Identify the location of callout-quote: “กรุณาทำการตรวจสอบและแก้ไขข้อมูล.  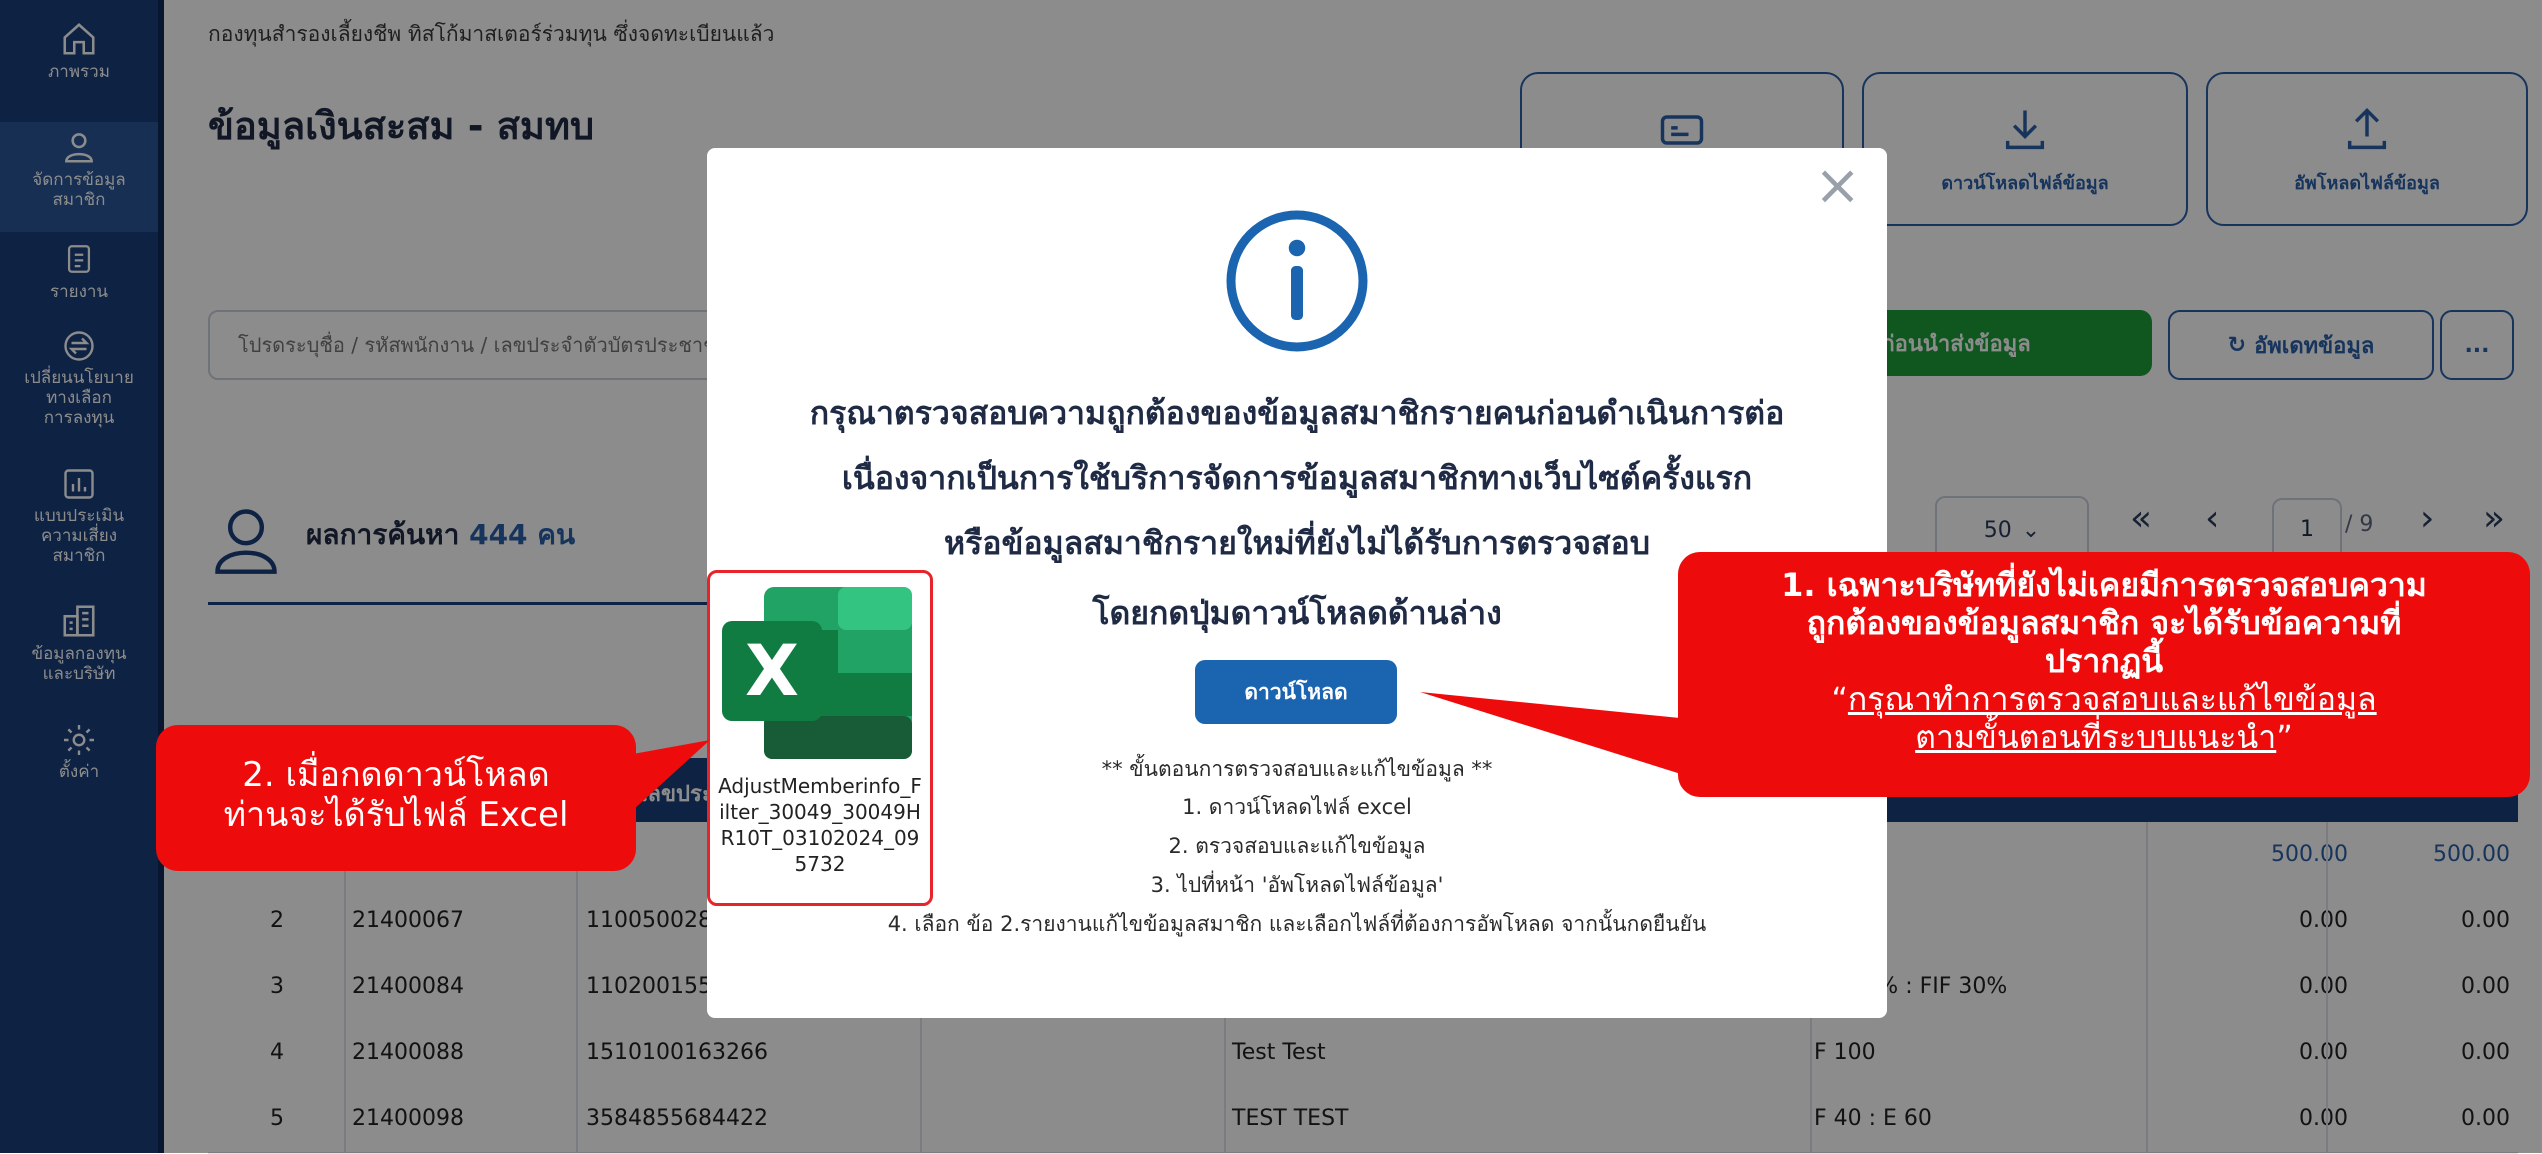
(2104, 699).